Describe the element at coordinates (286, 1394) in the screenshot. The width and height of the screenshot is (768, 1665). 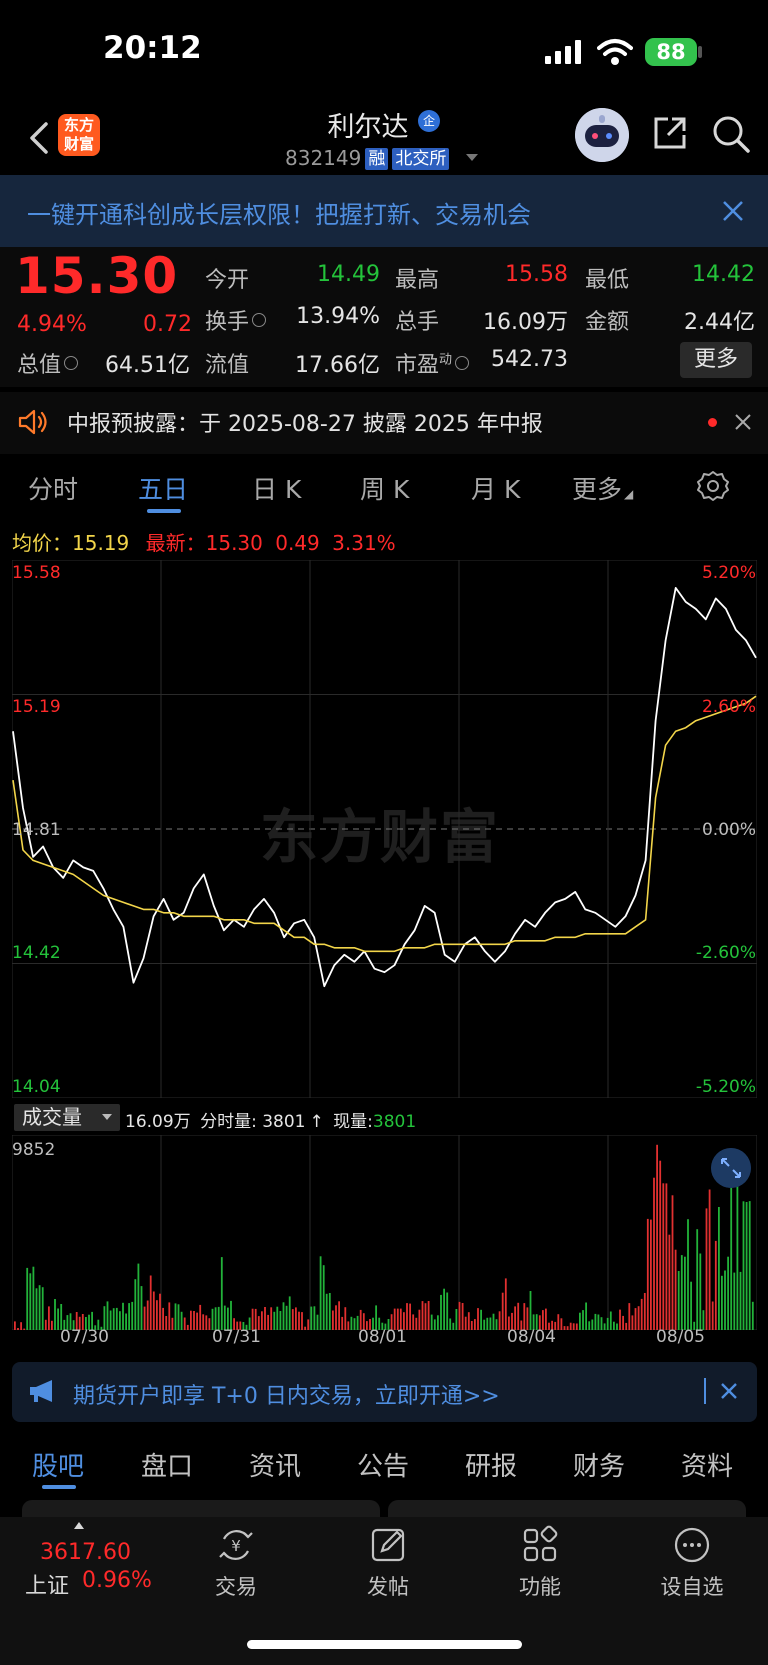
I see `futures-text: 期货开户即享 T+0 日内交易，立即开通>>` at that location.